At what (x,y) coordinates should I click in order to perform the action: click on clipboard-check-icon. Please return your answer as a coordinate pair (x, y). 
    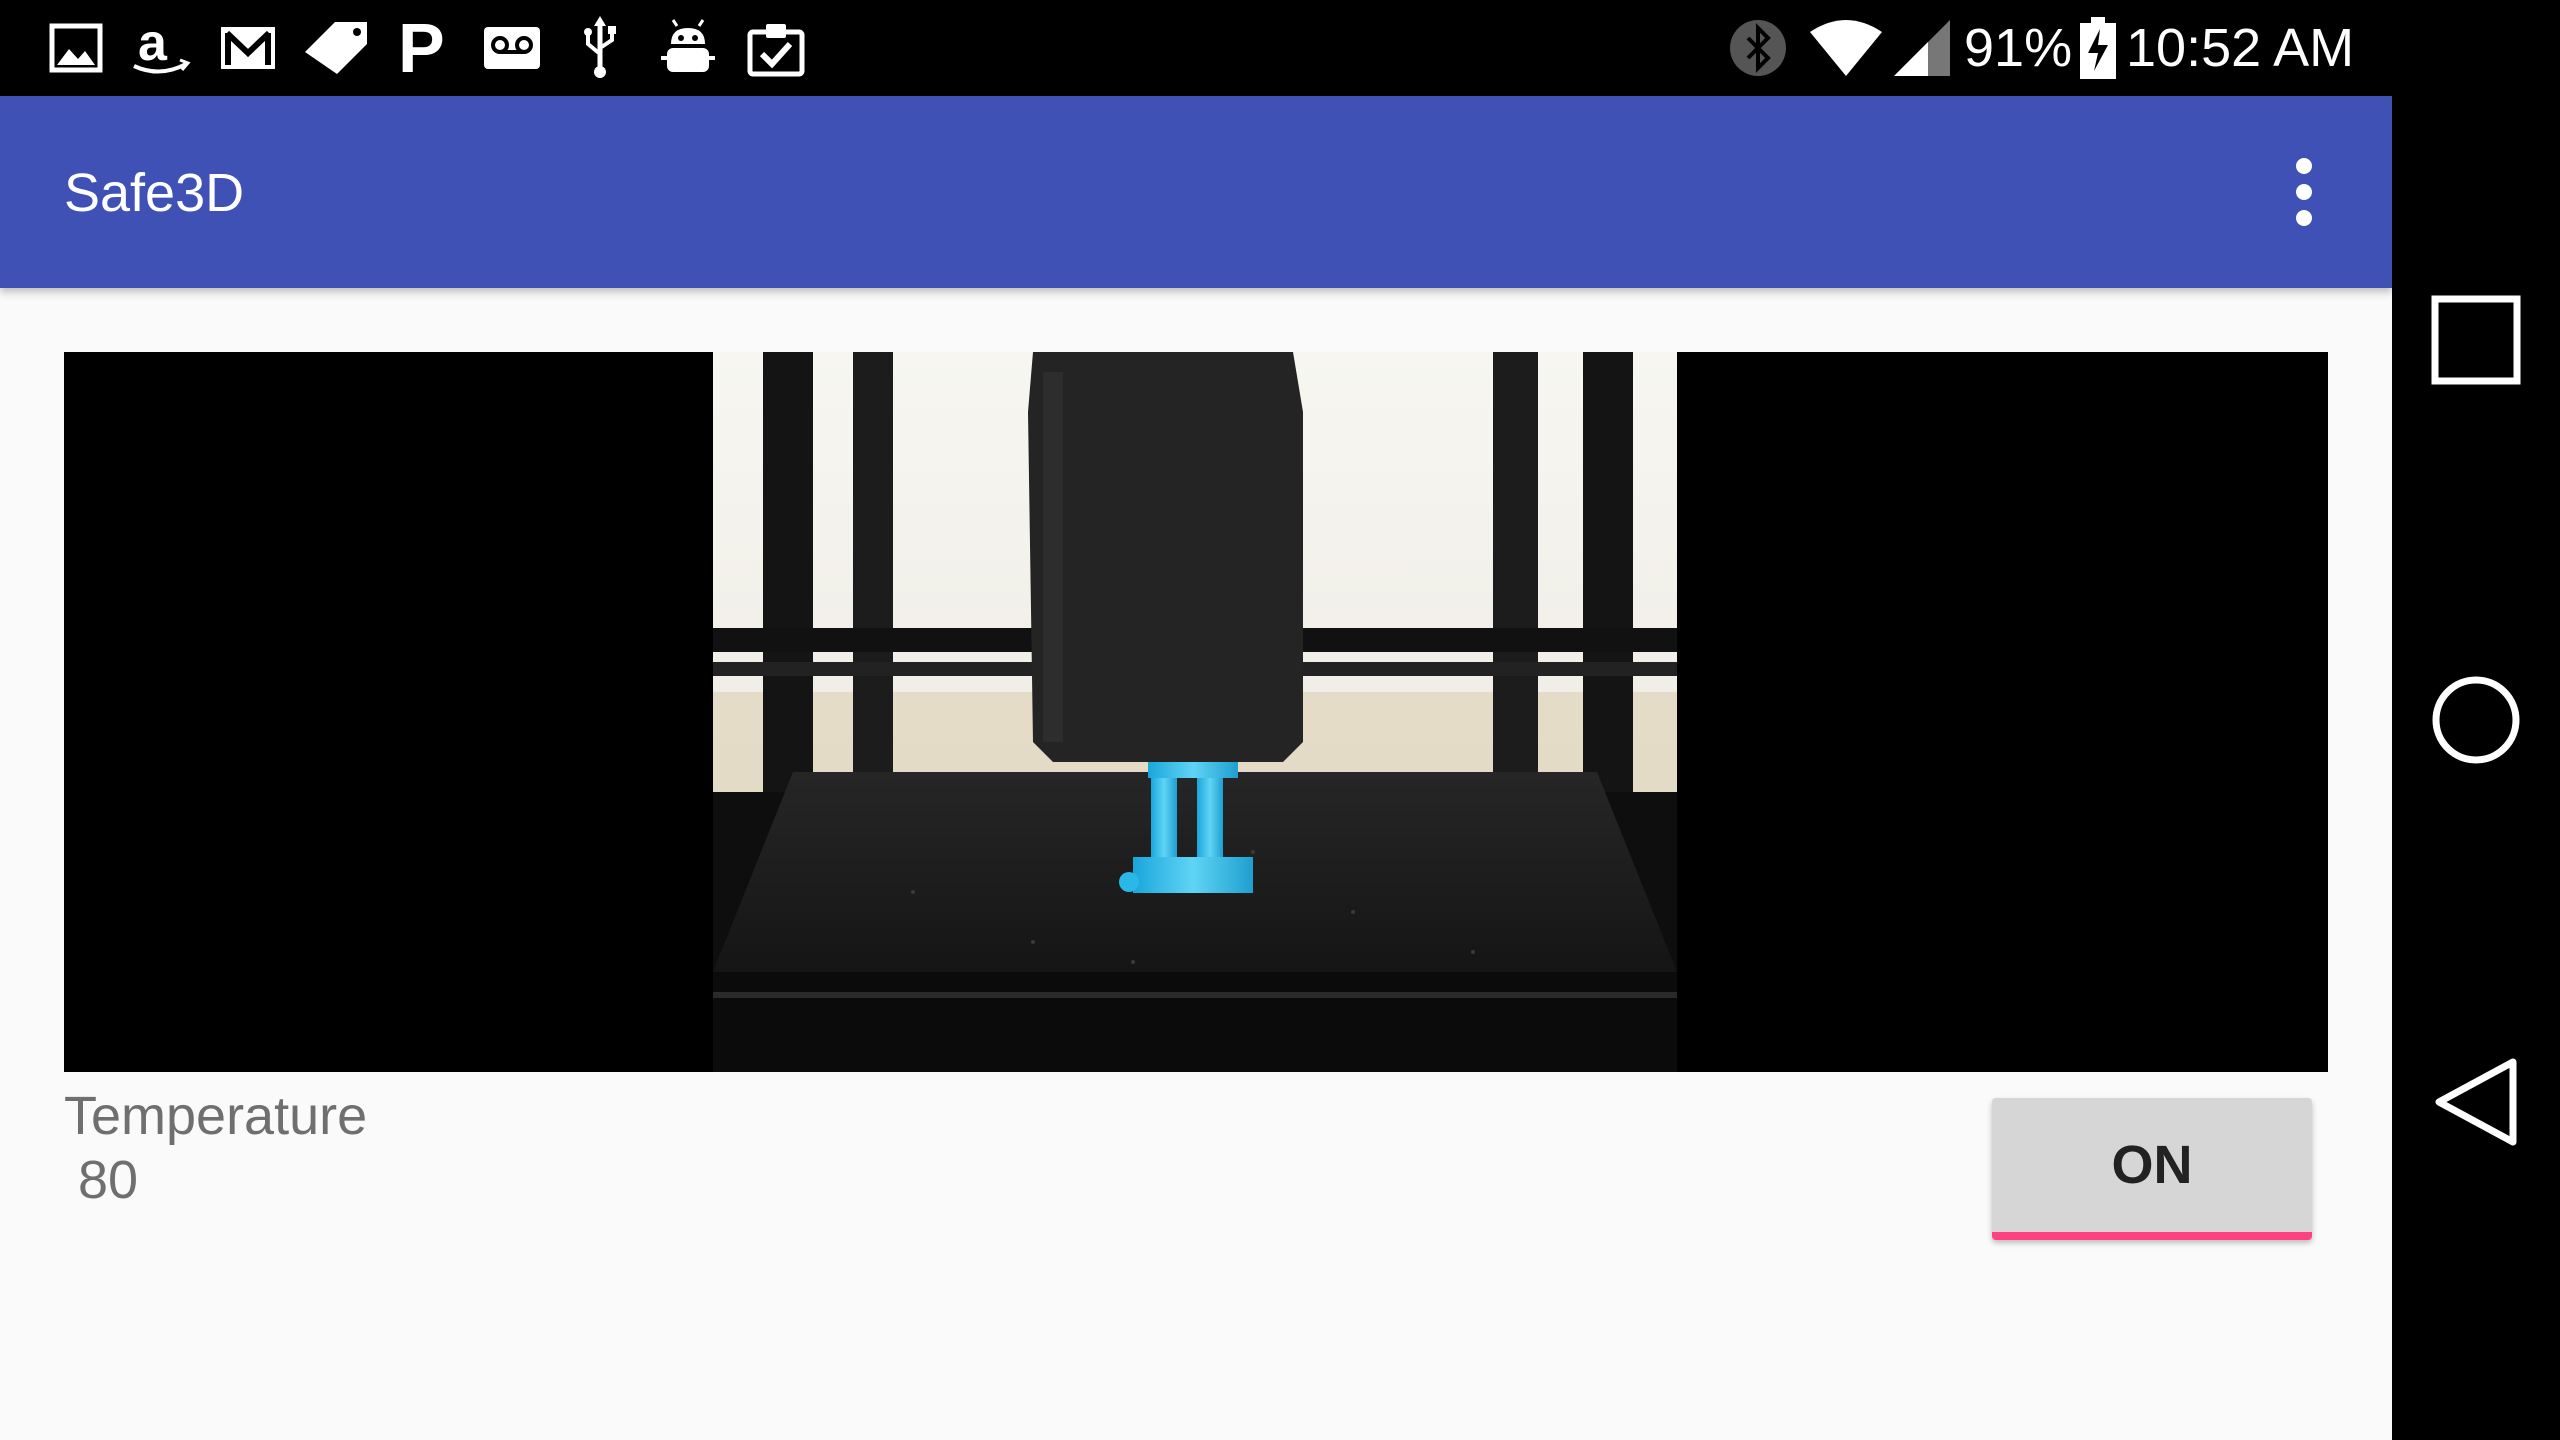
    Looking at the image, I should click on (776, 48).